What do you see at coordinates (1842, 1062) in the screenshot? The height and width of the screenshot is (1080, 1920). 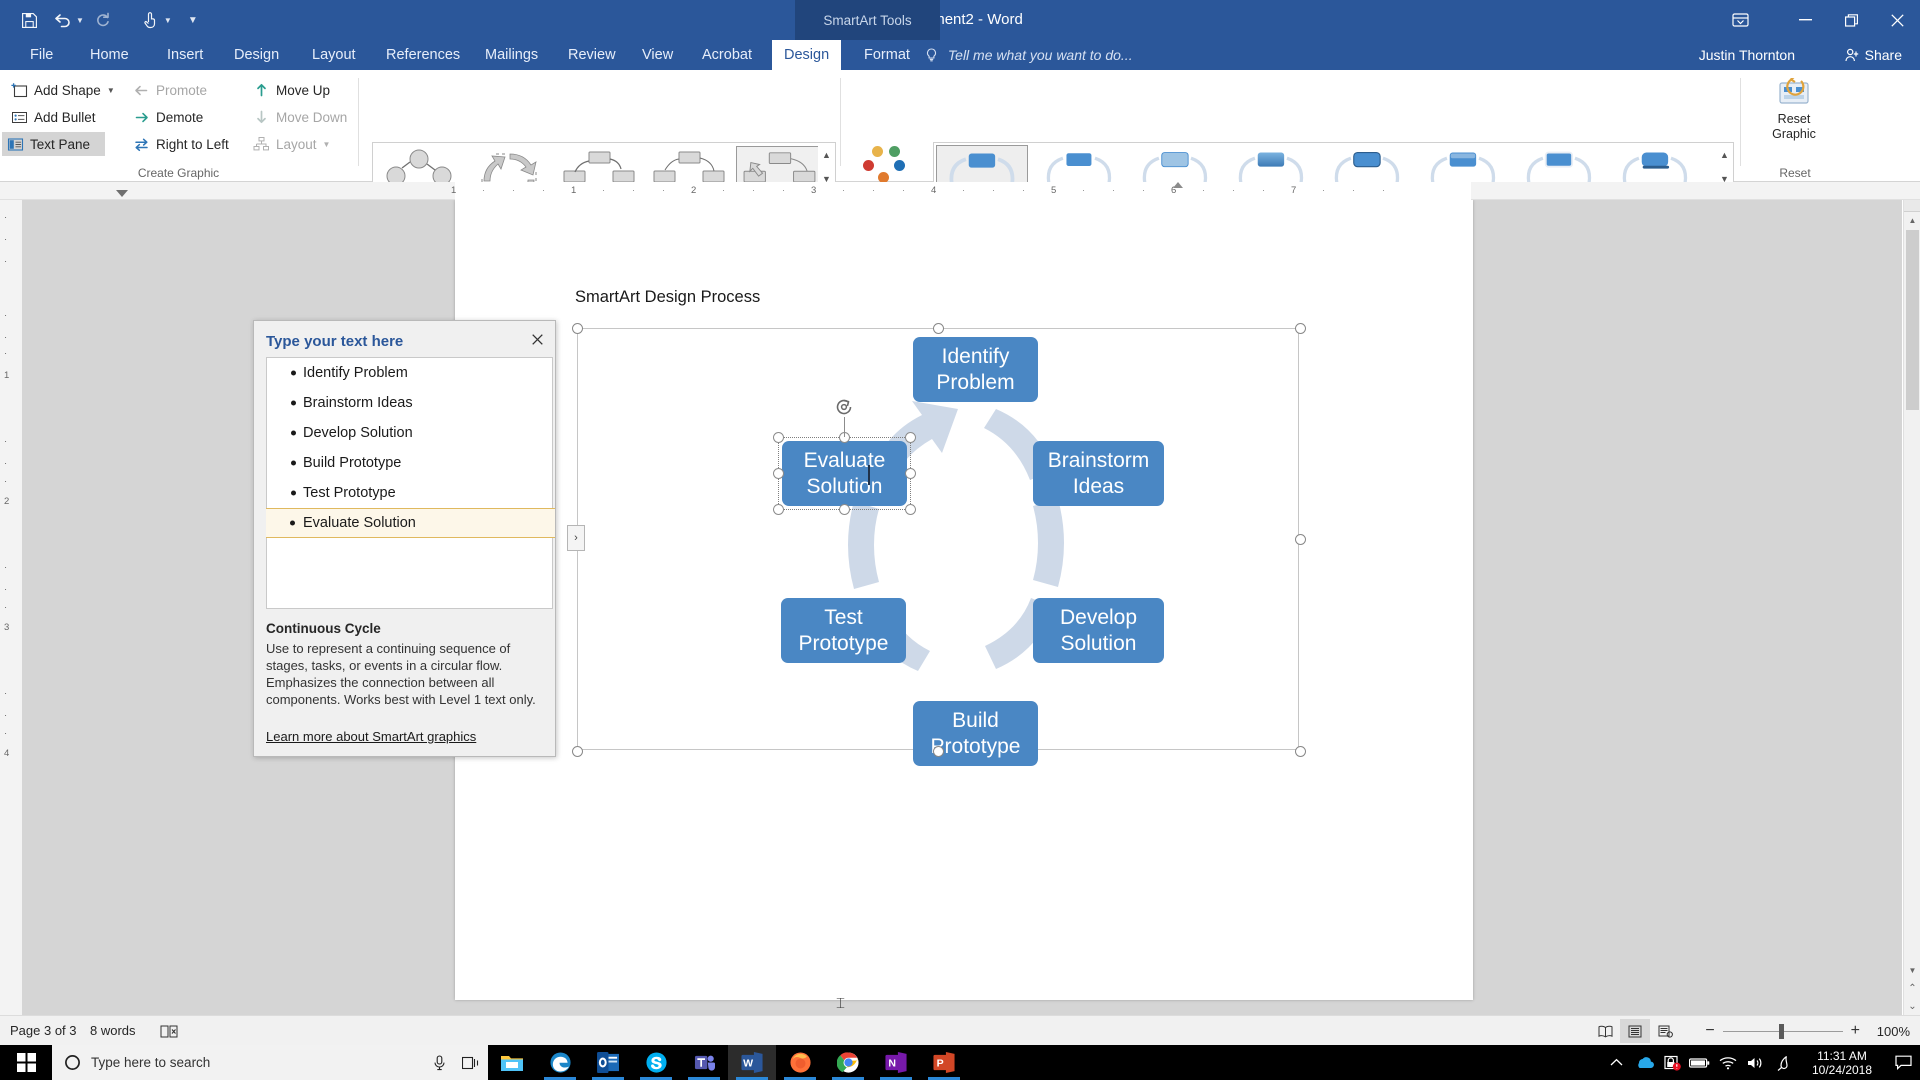 I see `clock: 11:31 AM 10/24/2018` at bounding box center [1842, 1062].